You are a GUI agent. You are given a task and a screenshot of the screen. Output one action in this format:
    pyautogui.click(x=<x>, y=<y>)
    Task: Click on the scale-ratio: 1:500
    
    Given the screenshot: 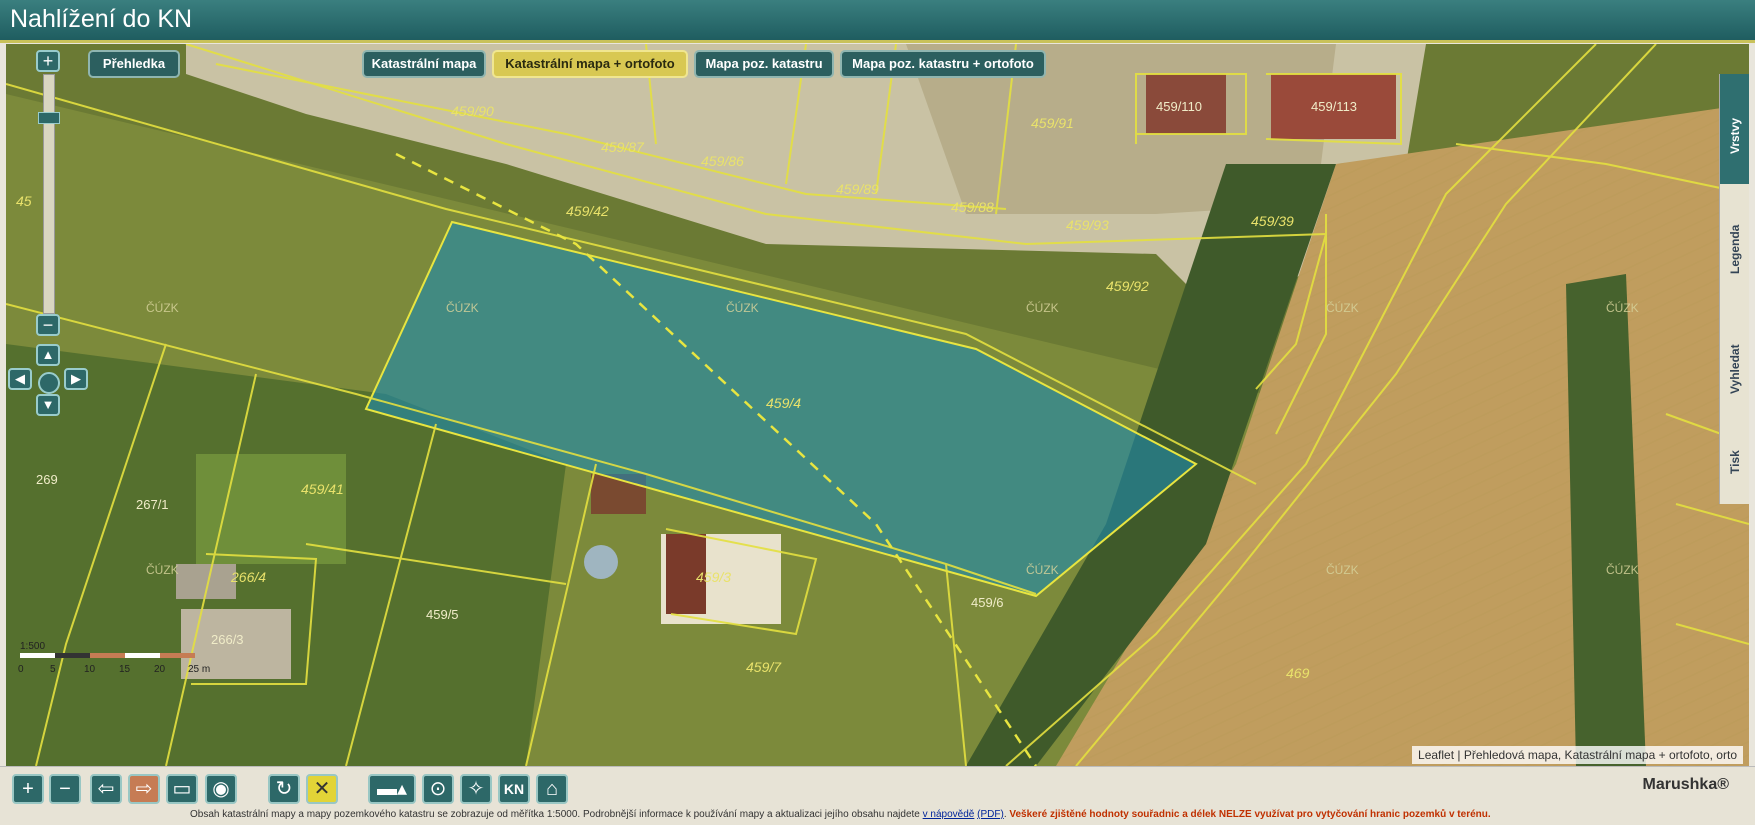 What is the action you would take?
    pyautogui.click(x=32, y=646)
    